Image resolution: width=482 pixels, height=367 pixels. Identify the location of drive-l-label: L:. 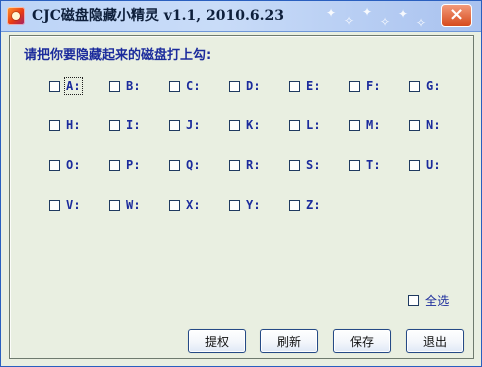
(313, 125).